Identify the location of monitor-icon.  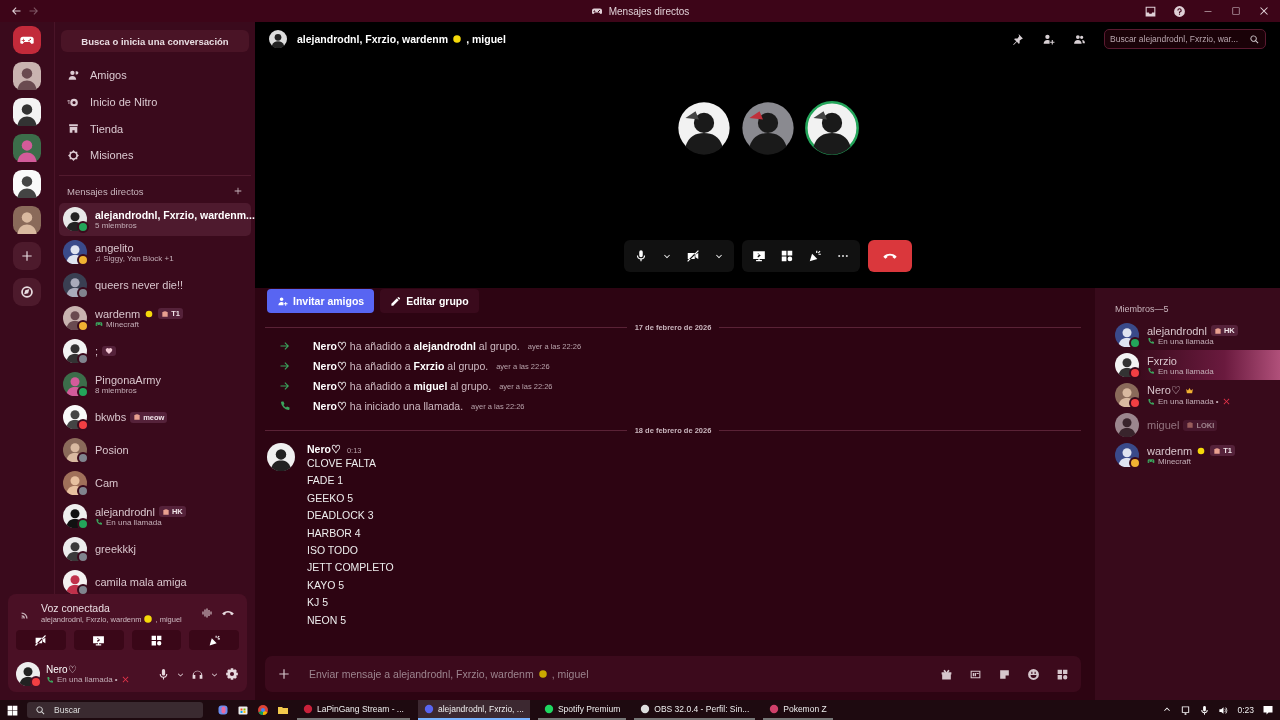
(1186, 710).